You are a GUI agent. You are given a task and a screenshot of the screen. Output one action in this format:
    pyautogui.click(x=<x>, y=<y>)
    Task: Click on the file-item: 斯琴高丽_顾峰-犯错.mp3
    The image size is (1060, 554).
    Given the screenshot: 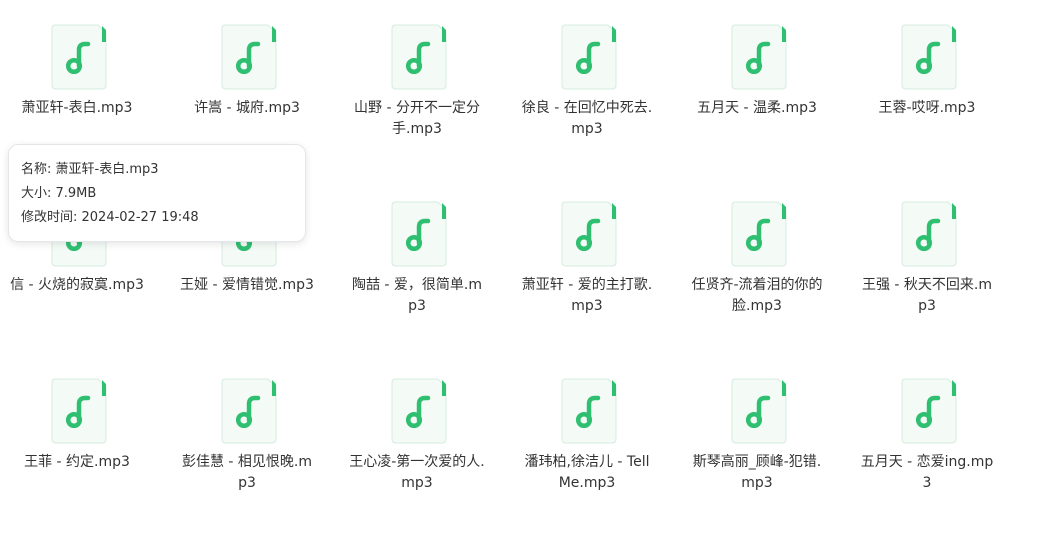 What is the action you would take?
    pyautogui.click(x=757, y=439)
    